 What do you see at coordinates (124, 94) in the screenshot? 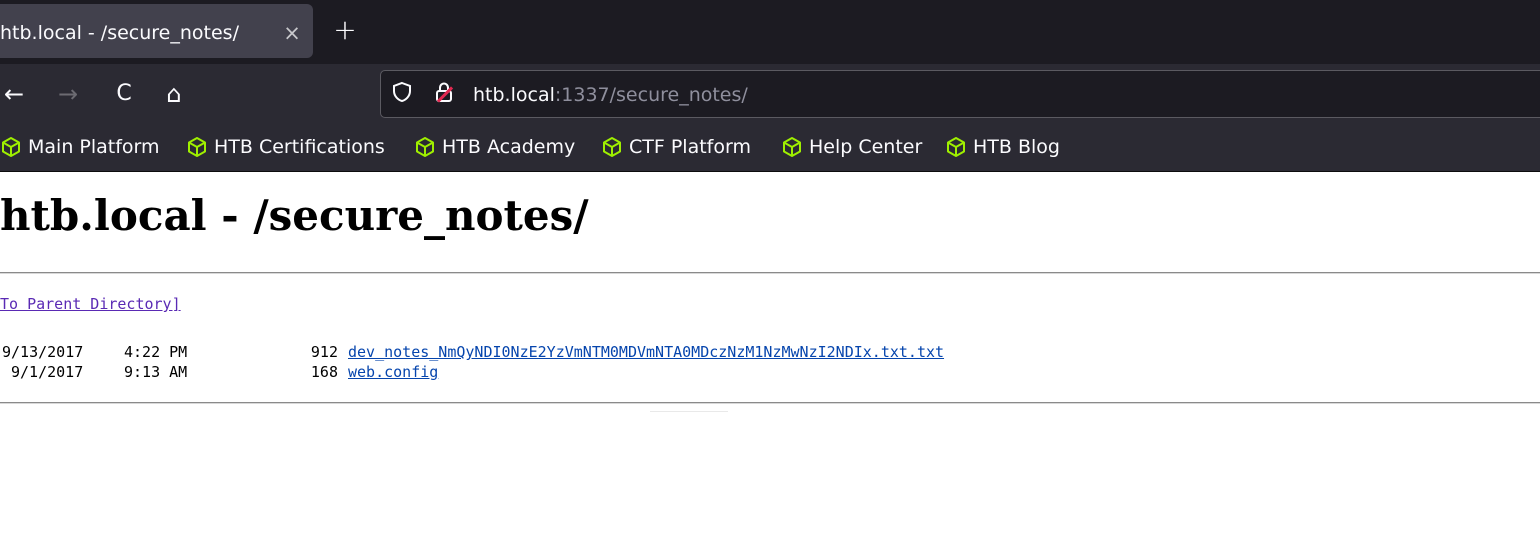
I see `reload-button: C` at bounding box center [124, 94].